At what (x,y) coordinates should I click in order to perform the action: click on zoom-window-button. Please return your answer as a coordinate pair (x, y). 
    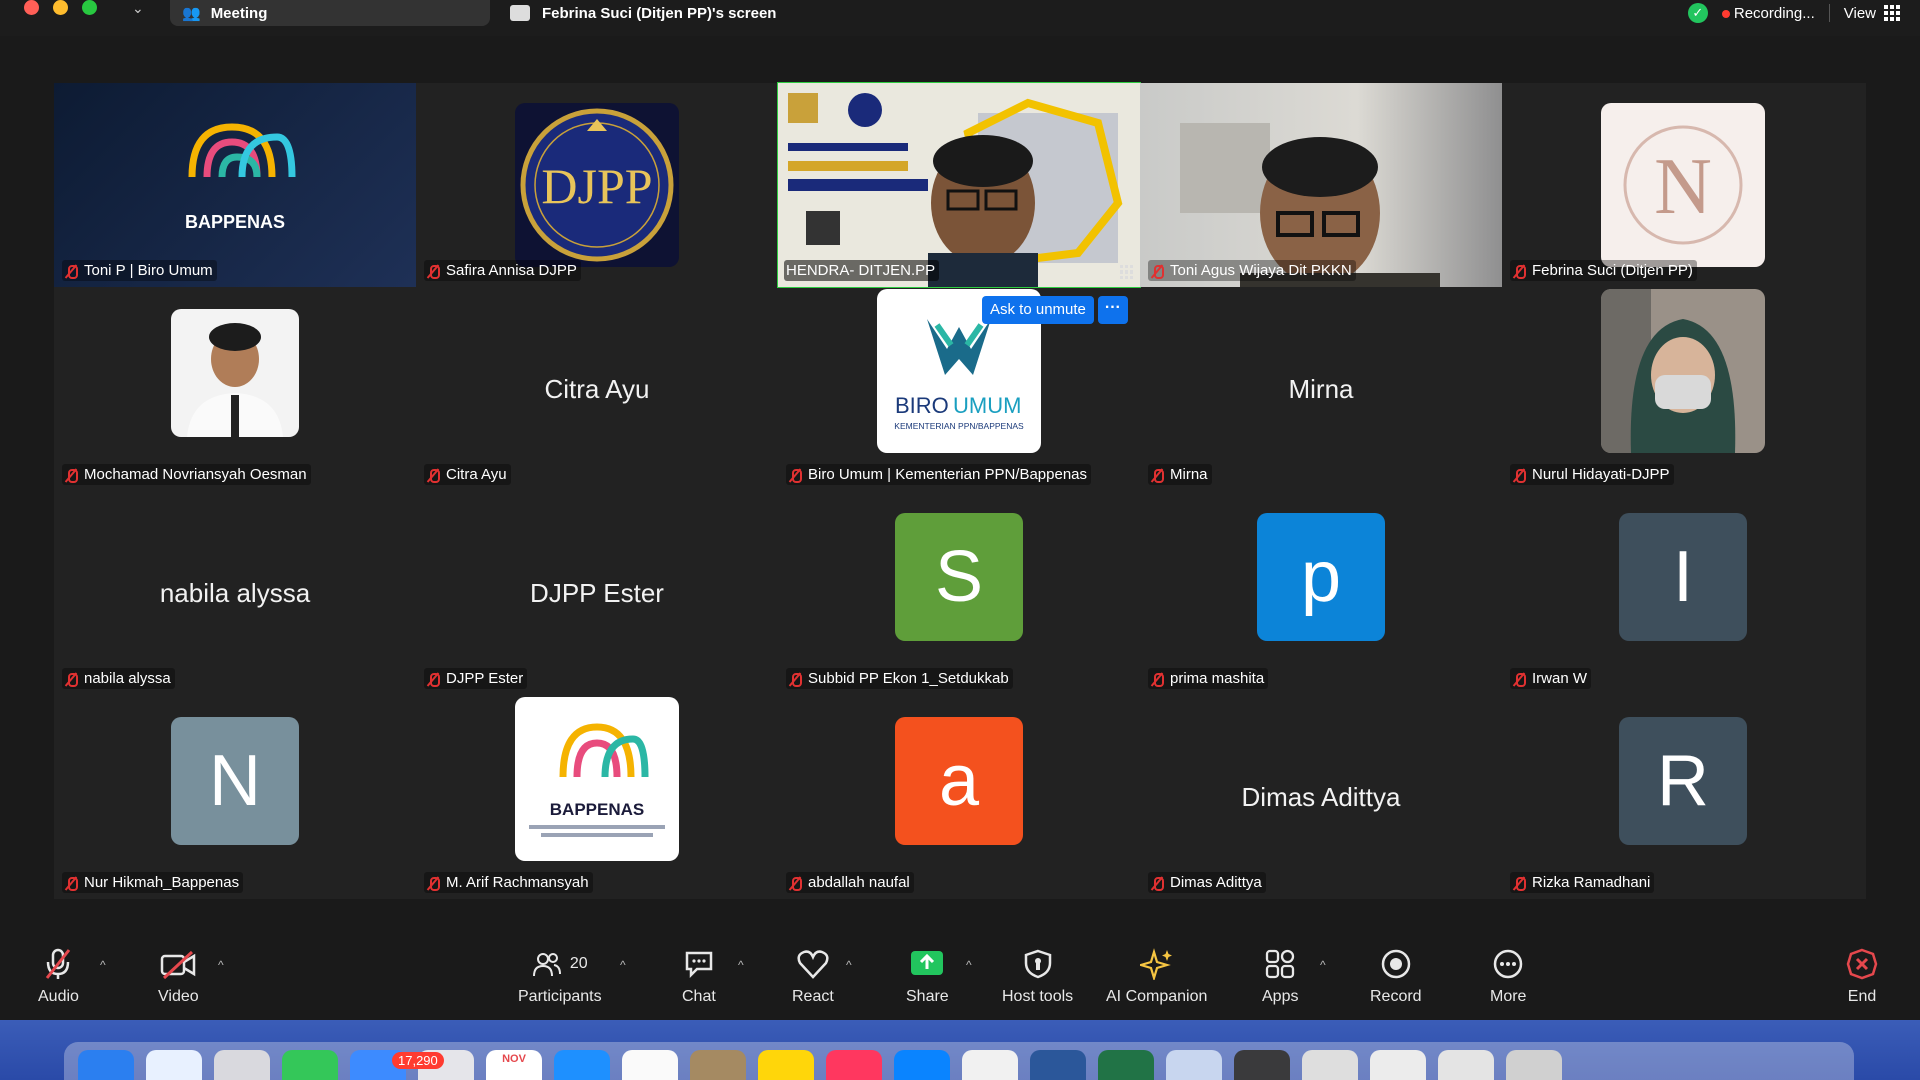
    Looking at the image, I should click on (89, 7).